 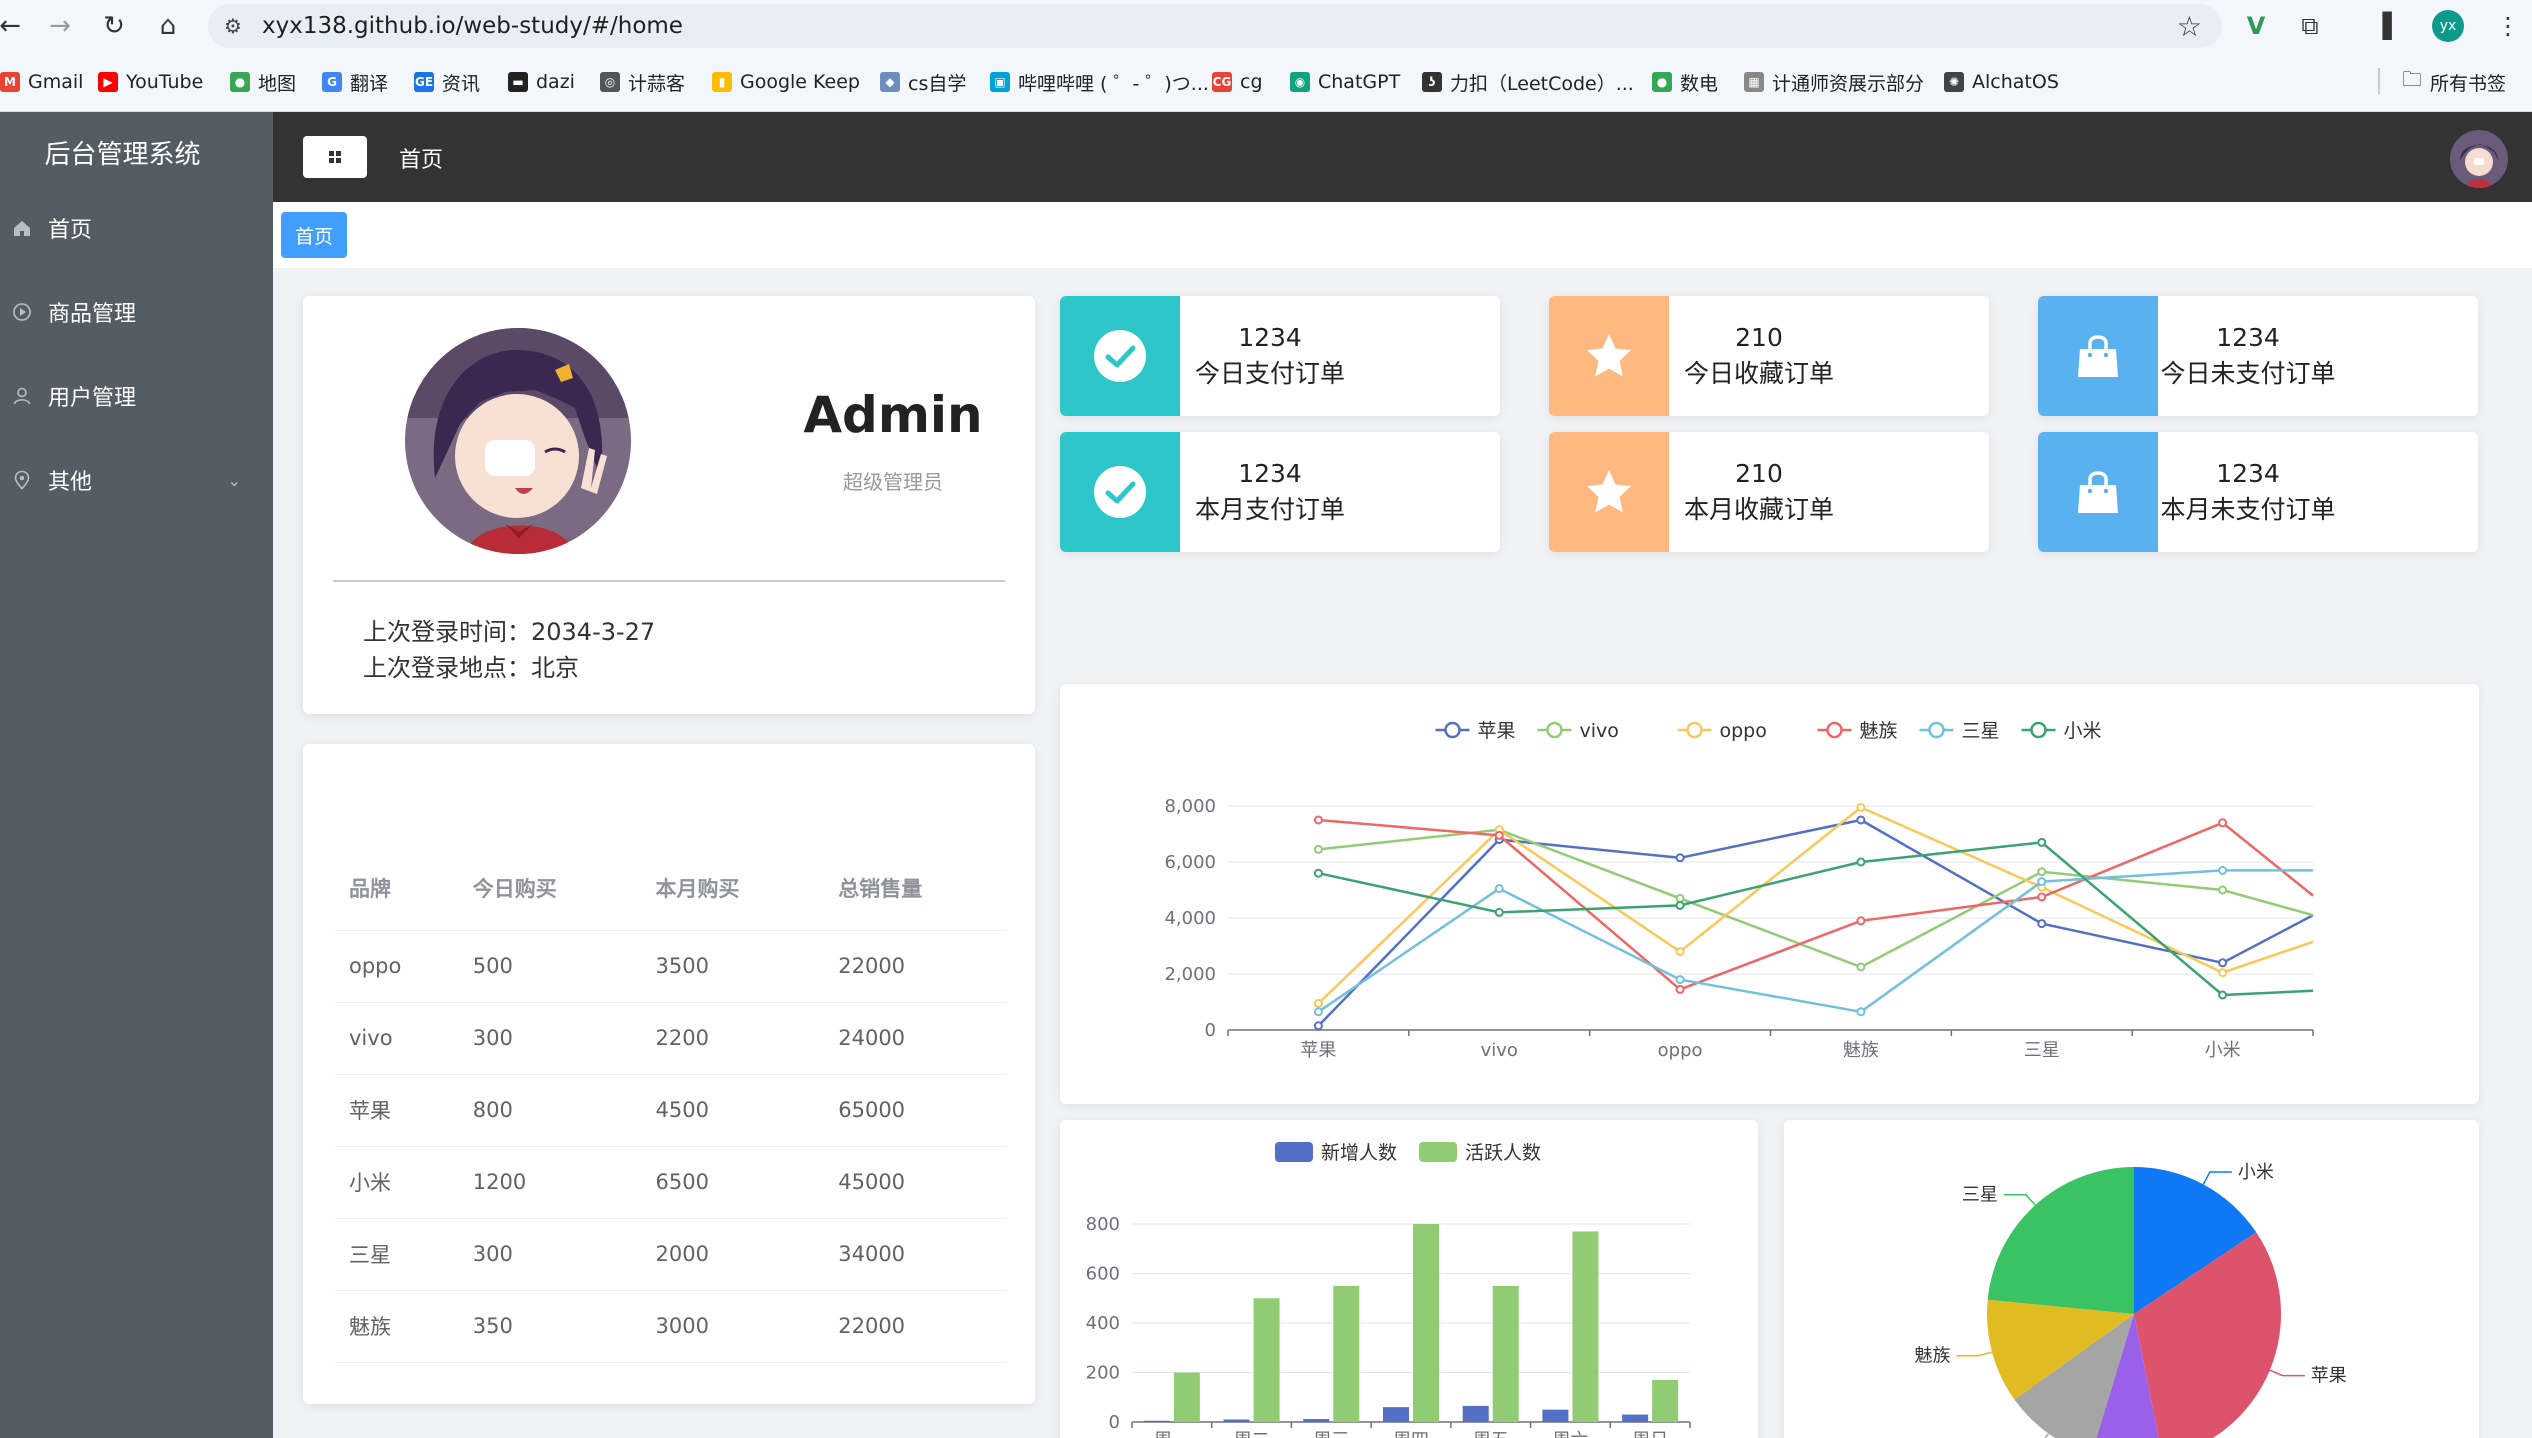 What do you see at coordinates (550, 1182) in the screenshot?
I see `table-cell: 1200` at bounding box center [550, 1182].